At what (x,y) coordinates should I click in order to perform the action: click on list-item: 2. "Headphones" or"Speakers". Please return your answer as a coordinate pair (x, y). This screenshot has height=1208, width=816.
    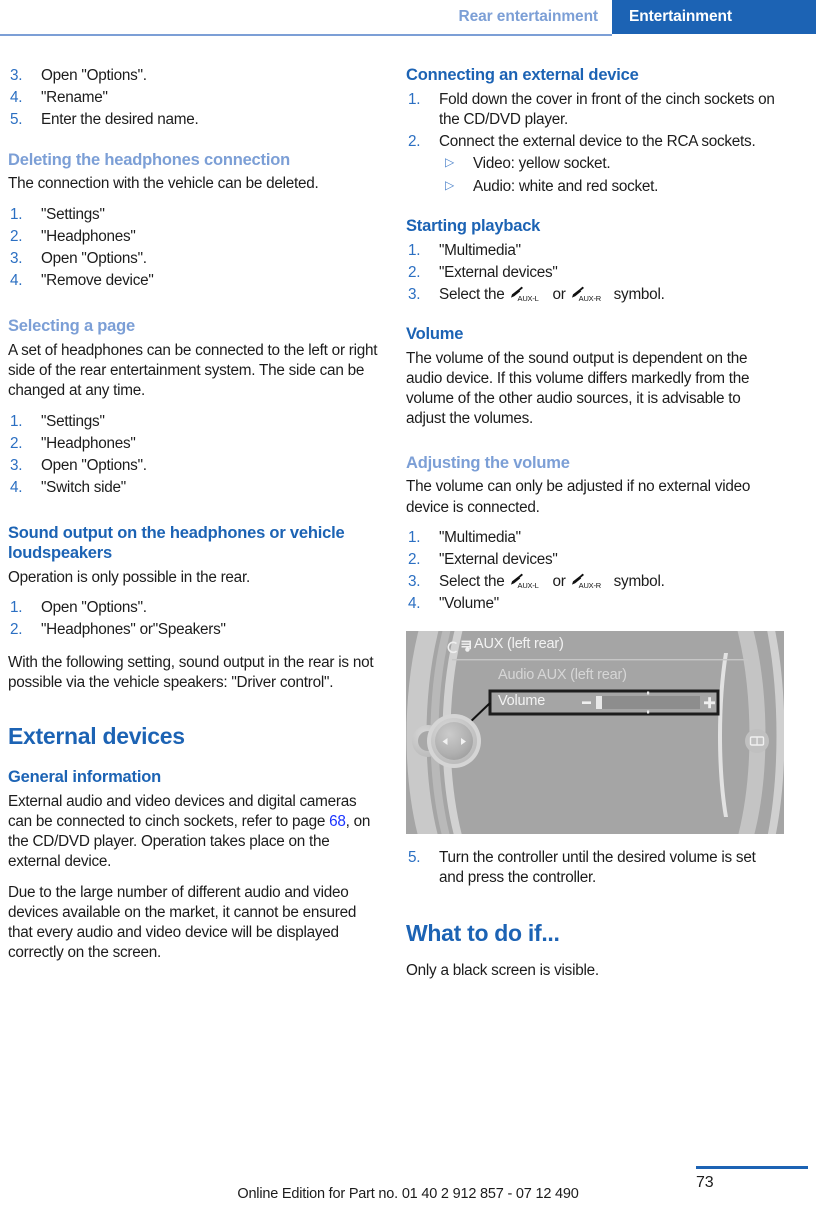
    Looking at the image, I should click on (196, 630).